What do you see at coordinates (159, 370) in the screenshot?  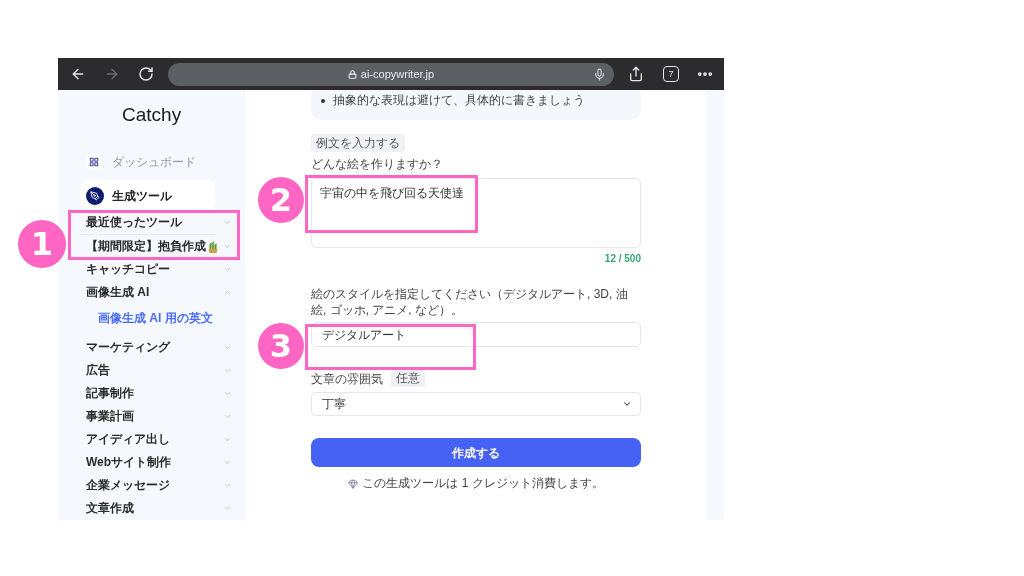 I see `sidebar-category-item: 広告` at bounding box center [159, 370].